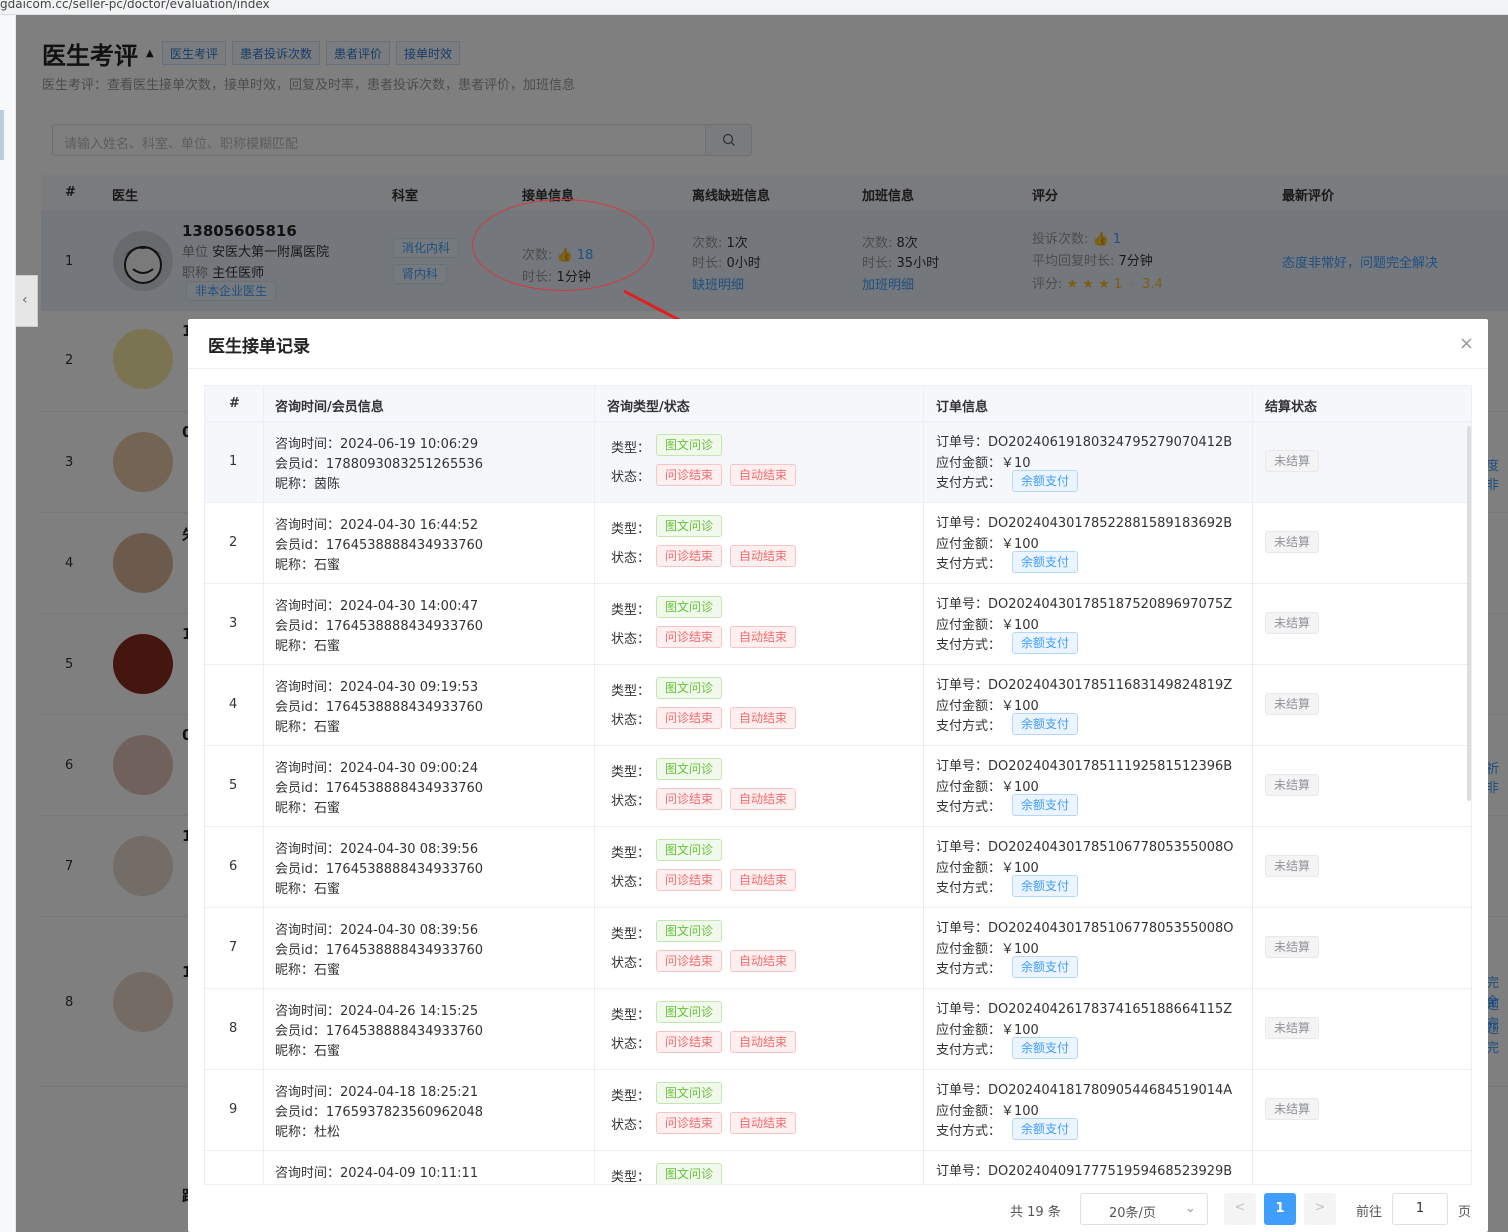 The image size is (1508, 1232). What do you see at coordinates (327, 889) in the screenshot?
I see `nick-value: 石蜜` at bounding box center [327, 889].